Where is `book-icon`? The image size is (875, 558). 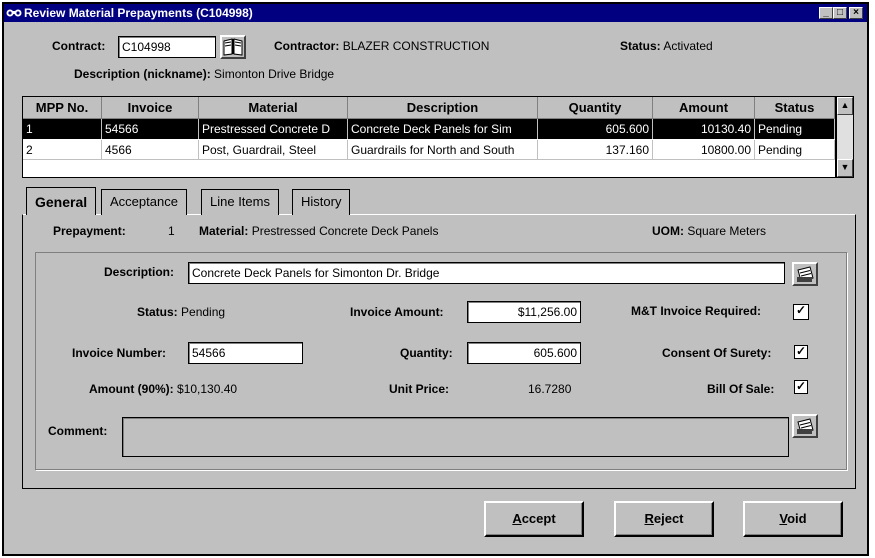
book-icon is located at coordinates (233, 47).